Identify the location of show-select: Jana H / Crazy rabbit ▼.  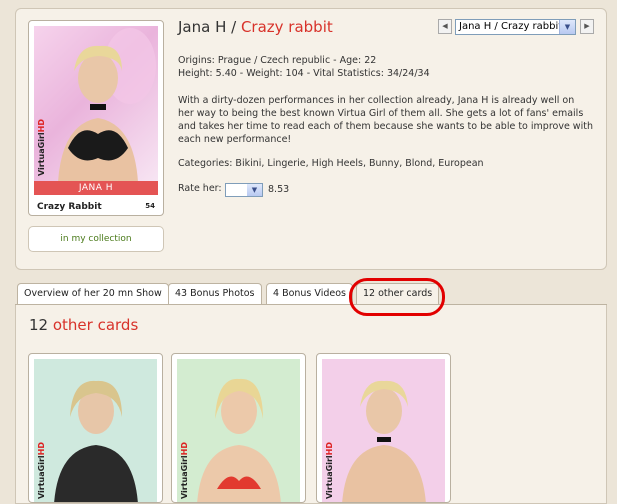
(515, 27).